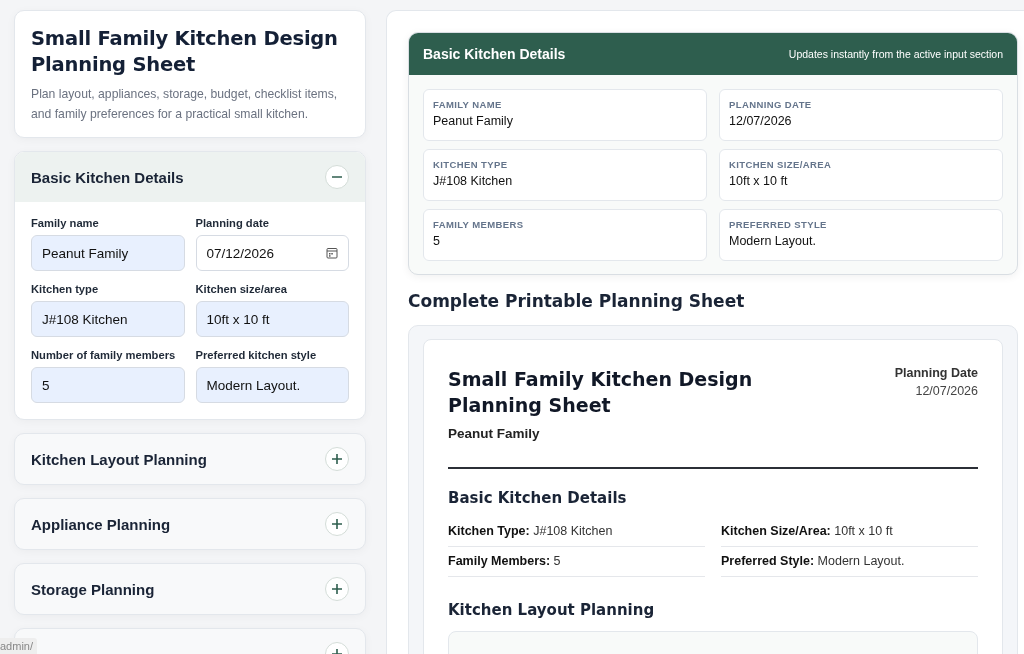 The width and height of the screenshot is (1024, 654). I want to click on detail-row: Family Members: 5, so click(576, 562).